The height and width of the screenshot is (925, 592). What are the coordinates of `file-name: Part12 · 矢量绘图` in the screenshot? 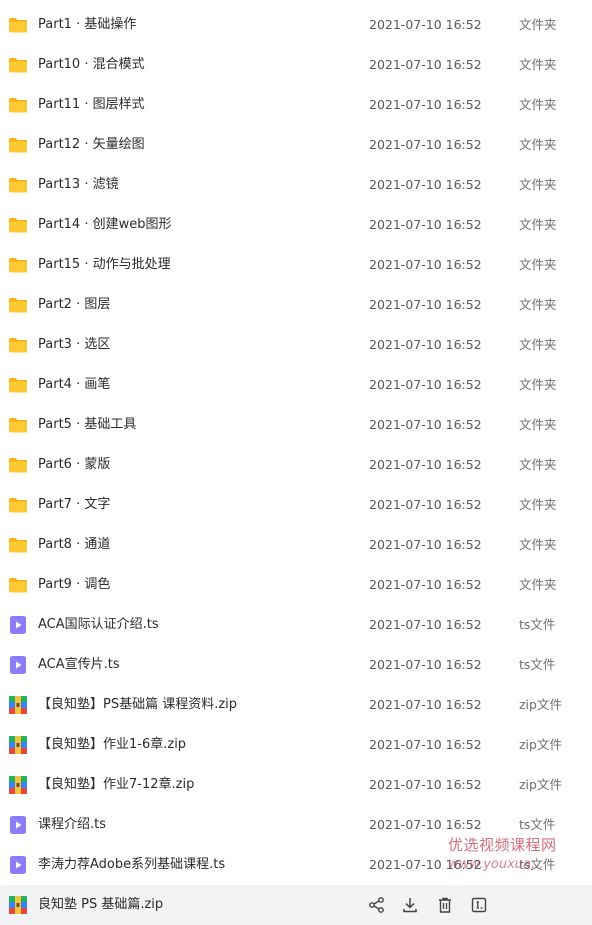 It's located at (91, 145).